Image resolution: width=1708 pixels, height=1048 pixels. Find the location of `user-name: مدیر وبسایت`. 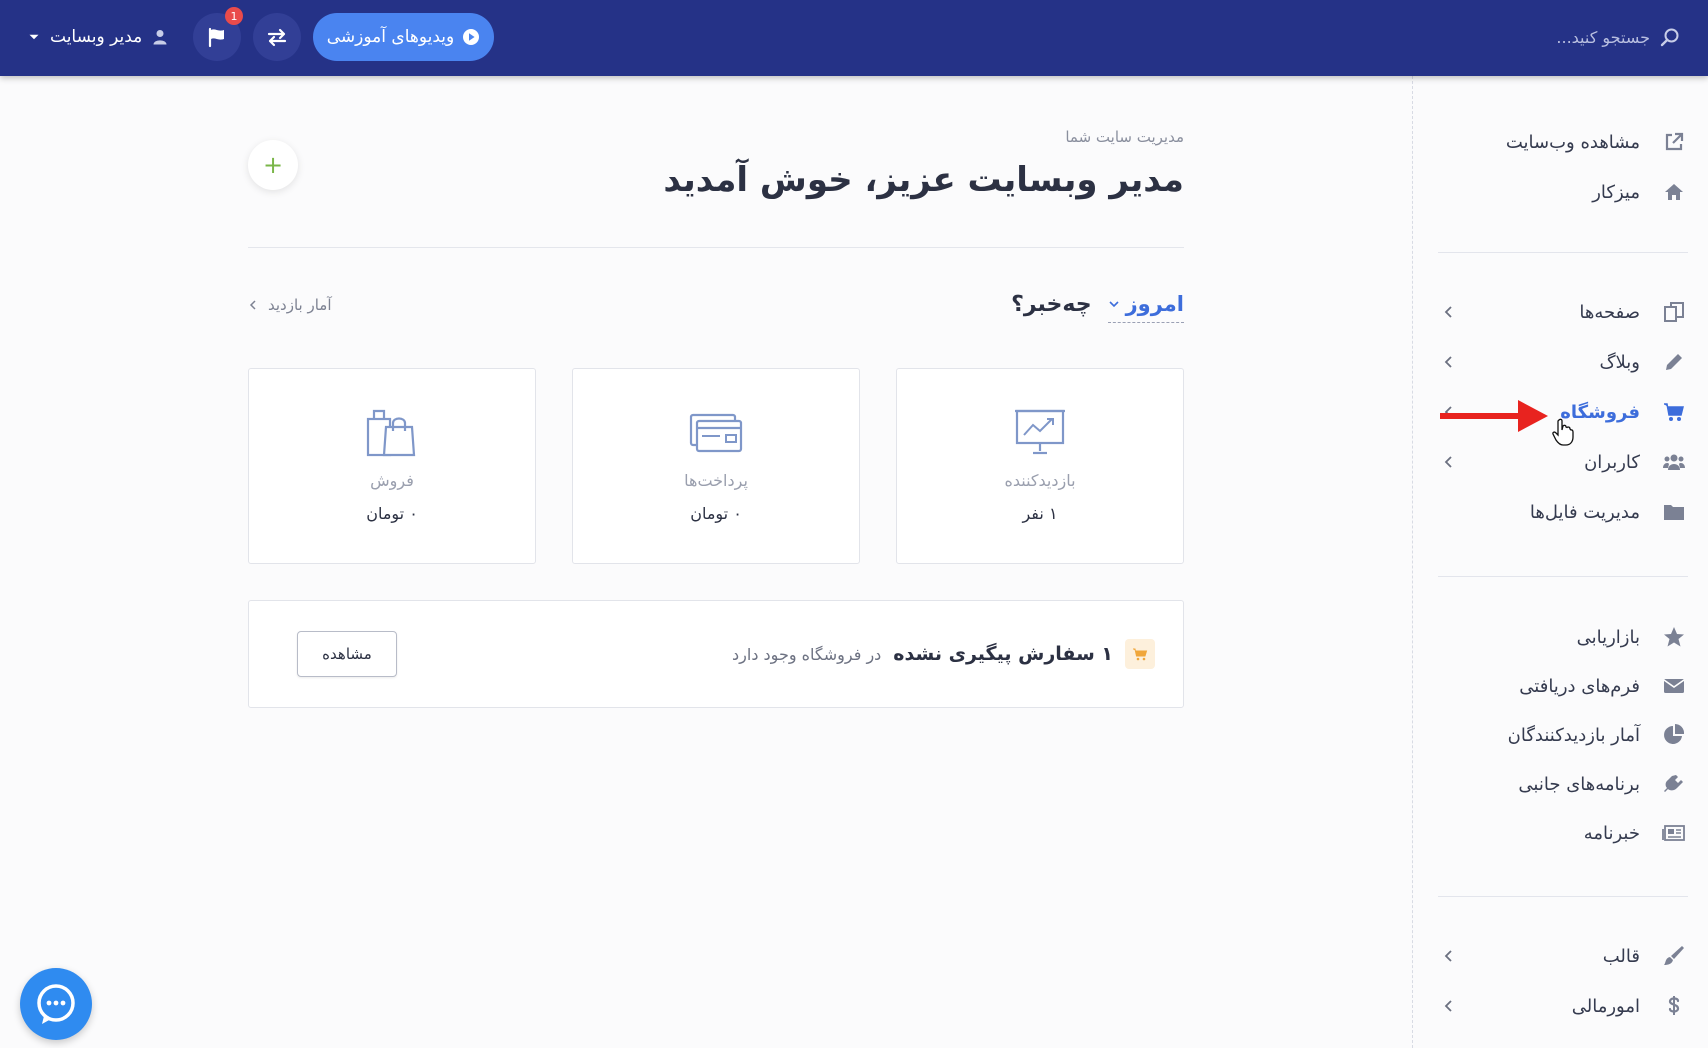

user-name: مدیر وبسایت is located at coordinates (96, 37).